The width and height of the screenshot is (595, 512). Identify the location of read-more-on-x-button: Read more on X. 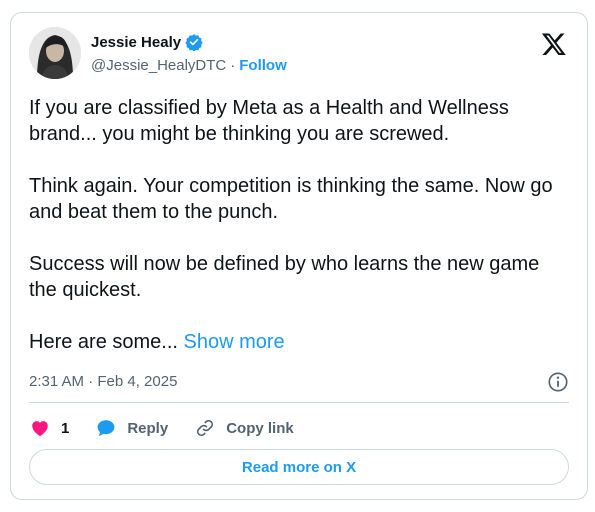
(299, 467).